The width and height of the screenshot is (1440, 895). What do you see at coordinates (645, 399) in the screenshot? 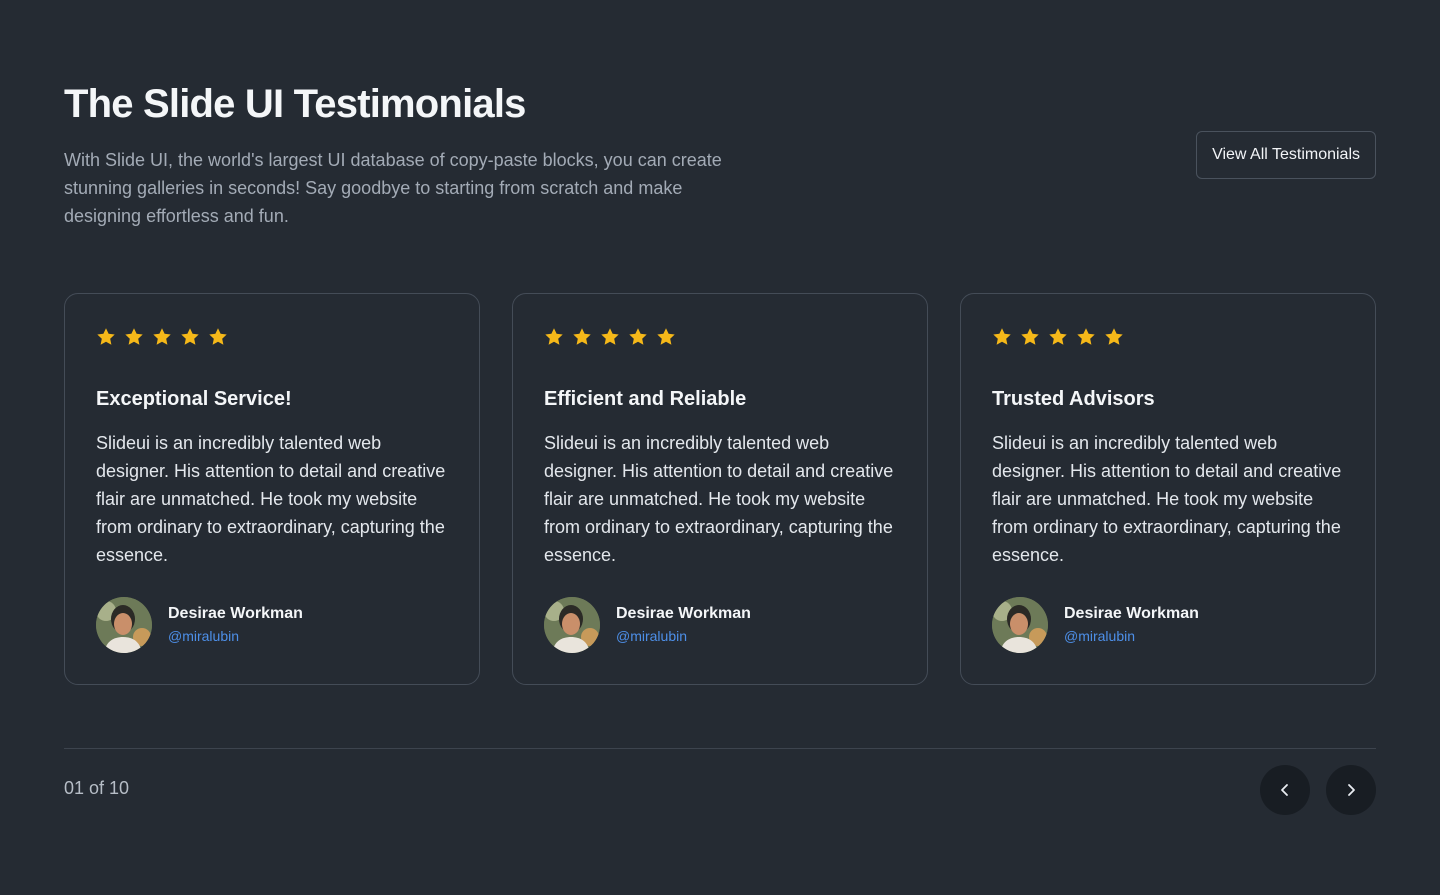
I see `testimonial-title: Efficient and Reliable` at bounding box center [645, 399].